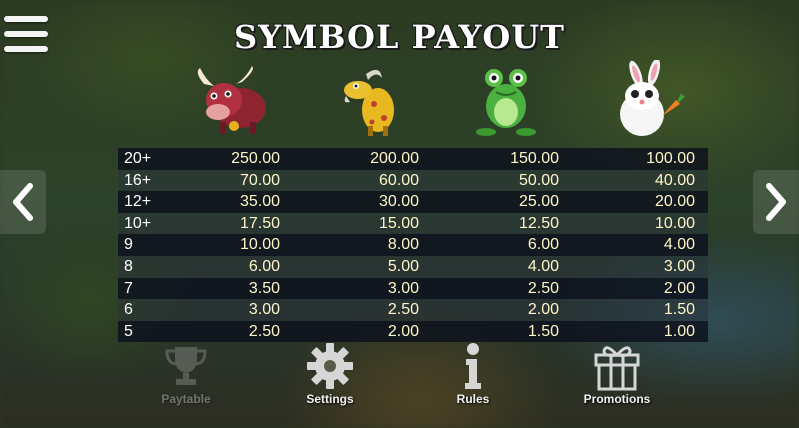 The height and width of the screenshot is (428, 799). I want to click on payout-row: 8 6.00 5.00 4.00 3.00, so click(413, 266).